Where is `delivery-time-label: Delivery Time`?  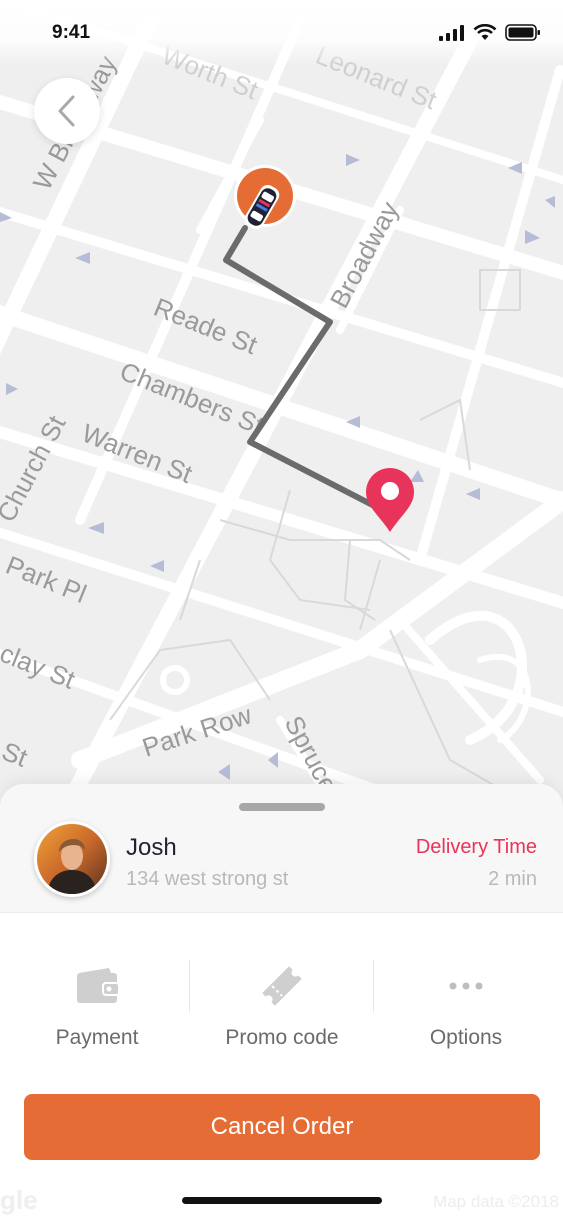 delivery-time-label: Delivery Time is located at coordinates (476, 847).